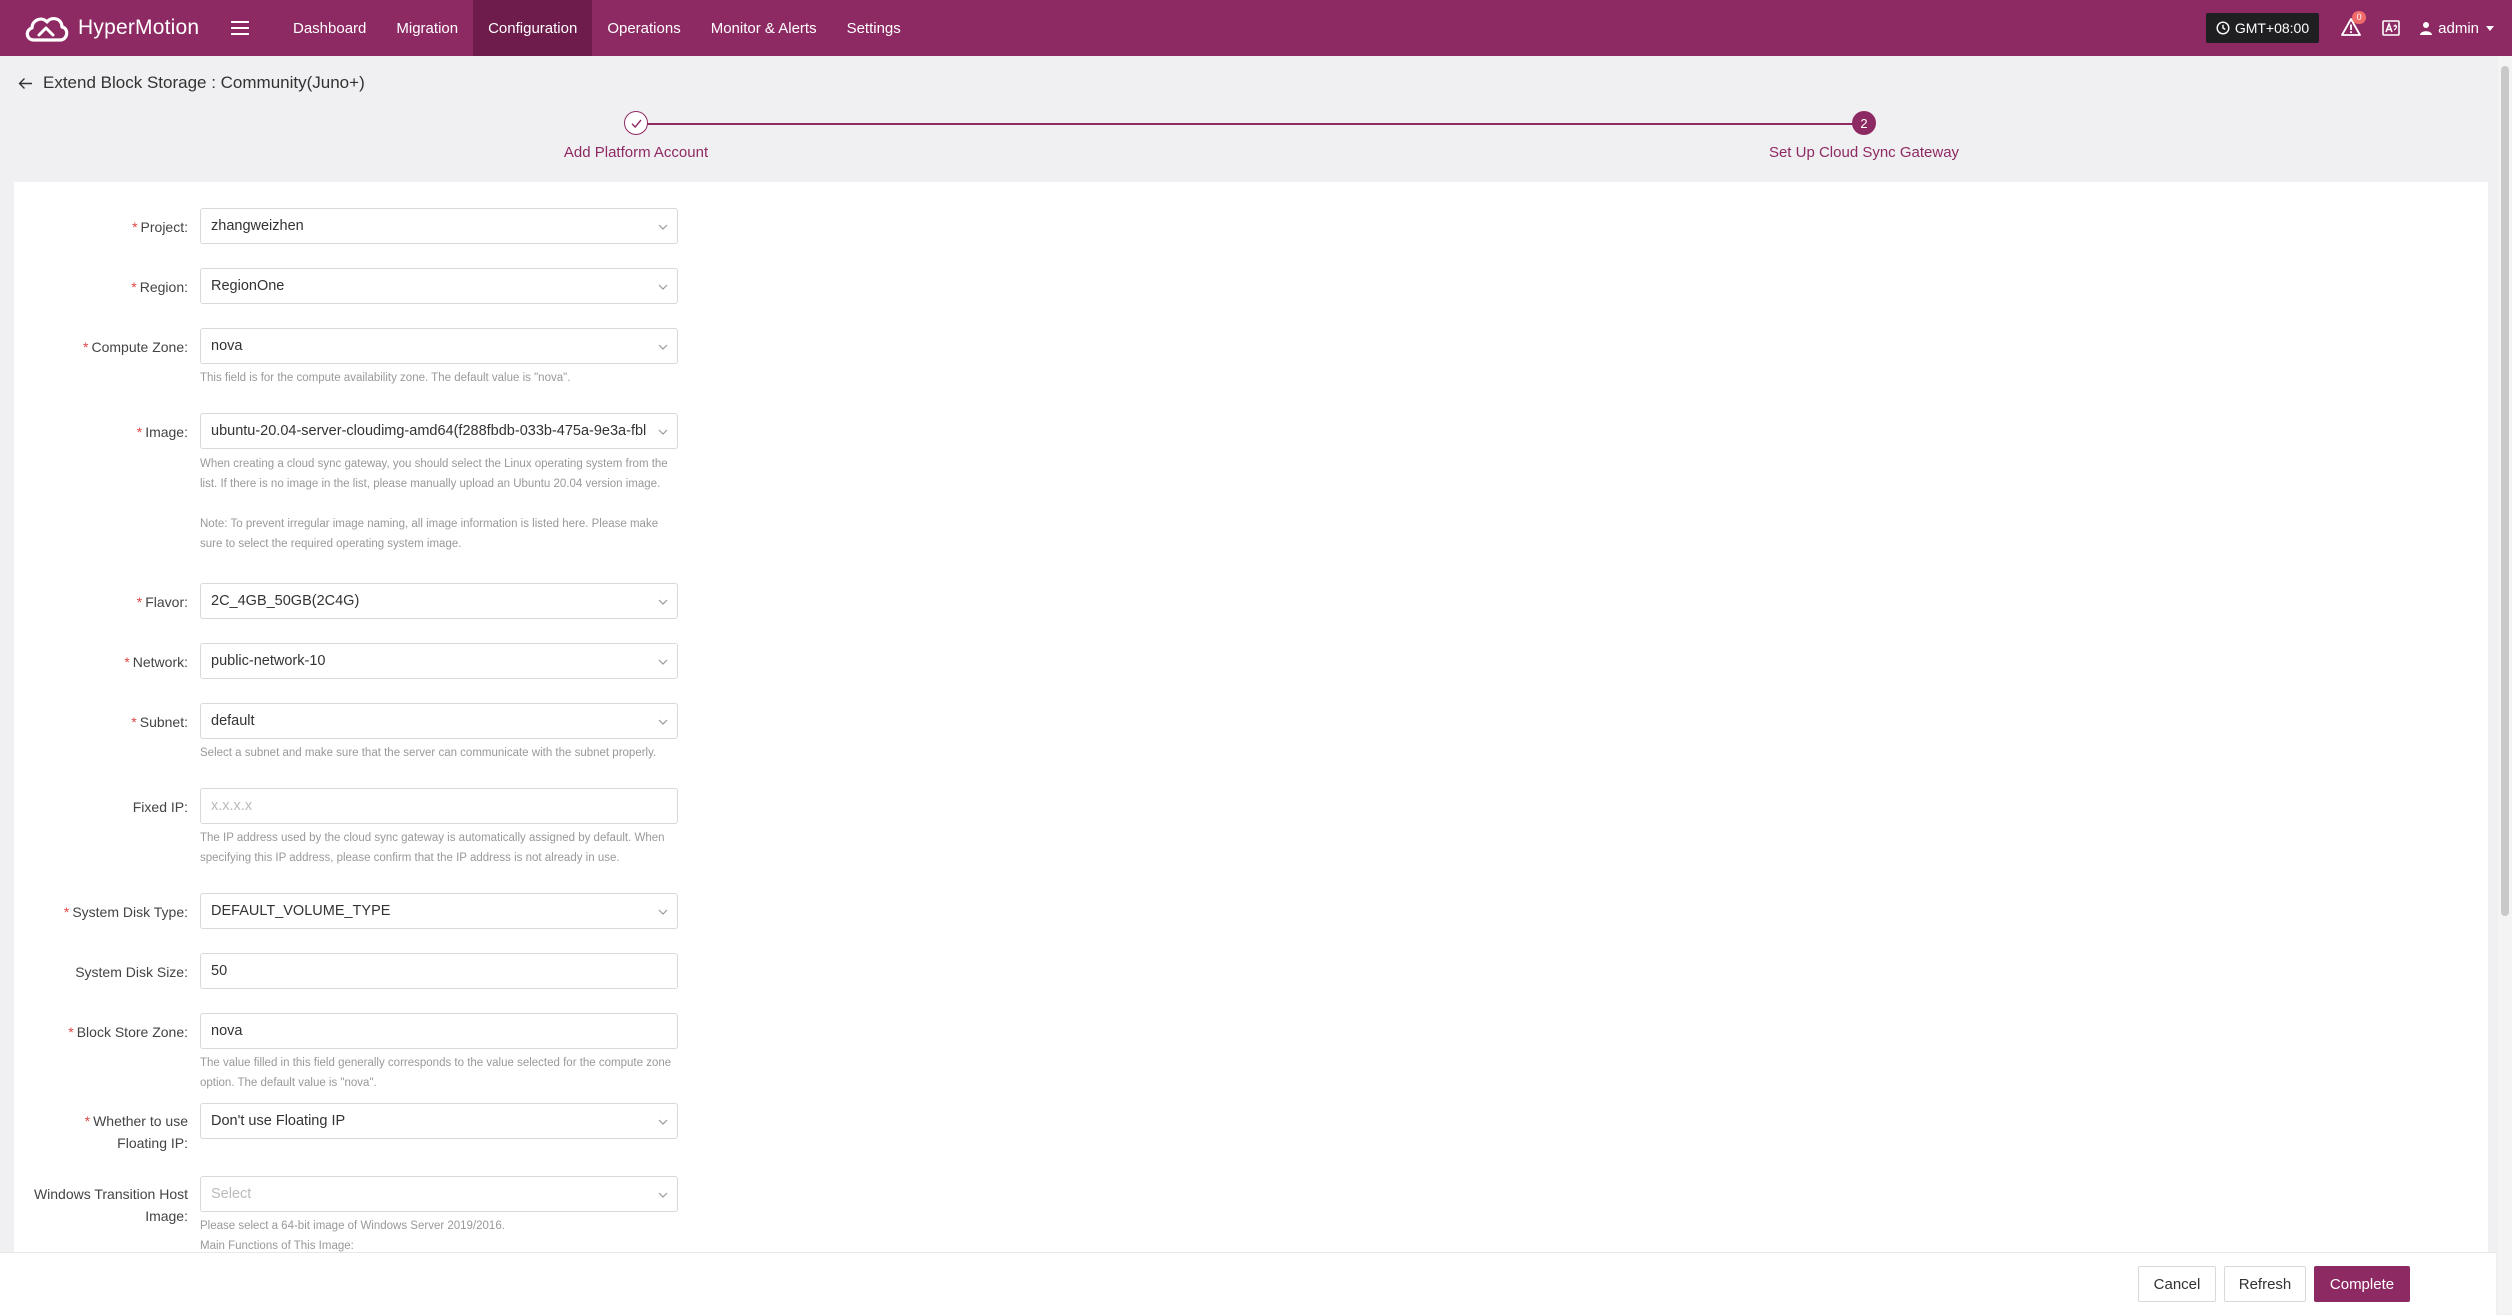  What do you see at coordinates (439, 226) in the screenshot?
I see `project-select: zhangweizhen` at bounding box center [439, 226].